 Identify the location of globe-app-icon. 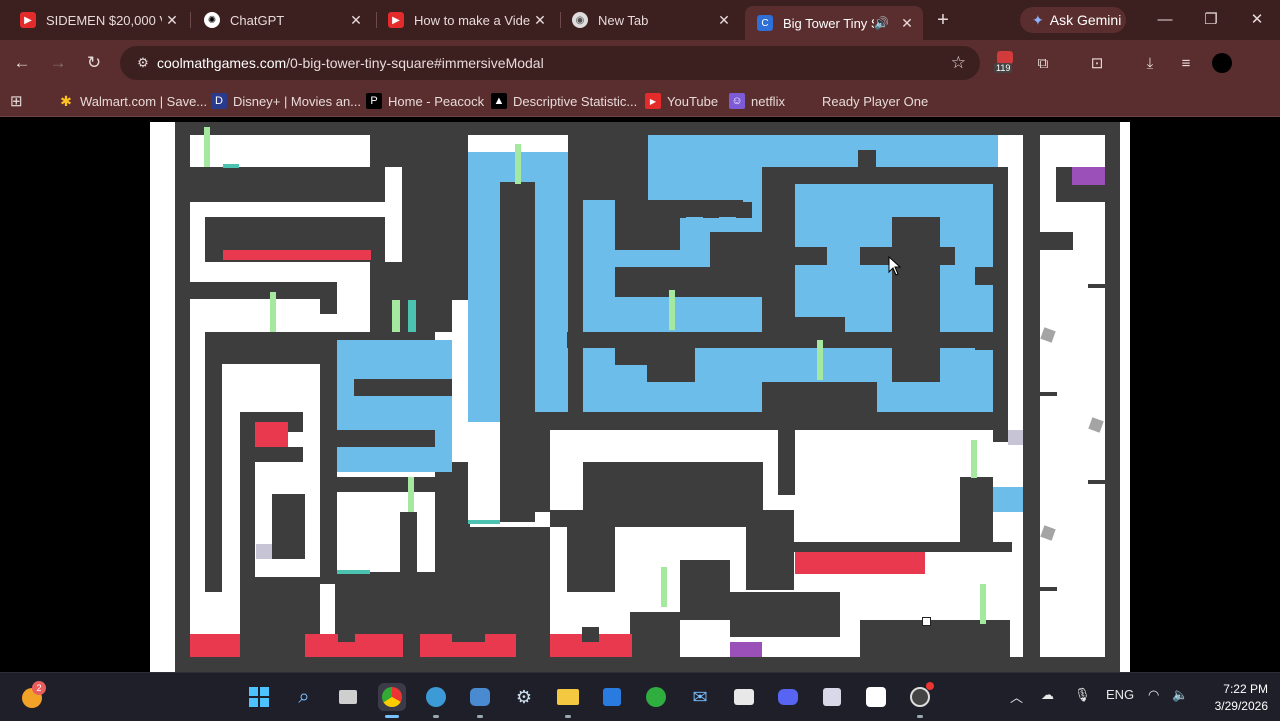
(436, 697).